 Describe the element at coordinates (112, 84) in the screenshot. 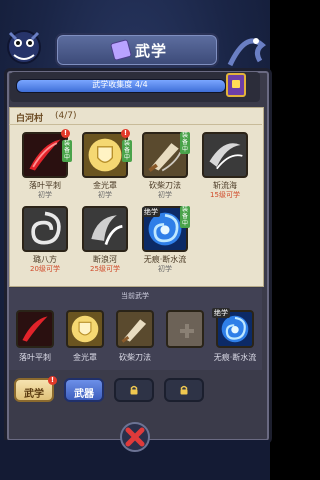

I see `collection-label: 武学收集度` at that location.